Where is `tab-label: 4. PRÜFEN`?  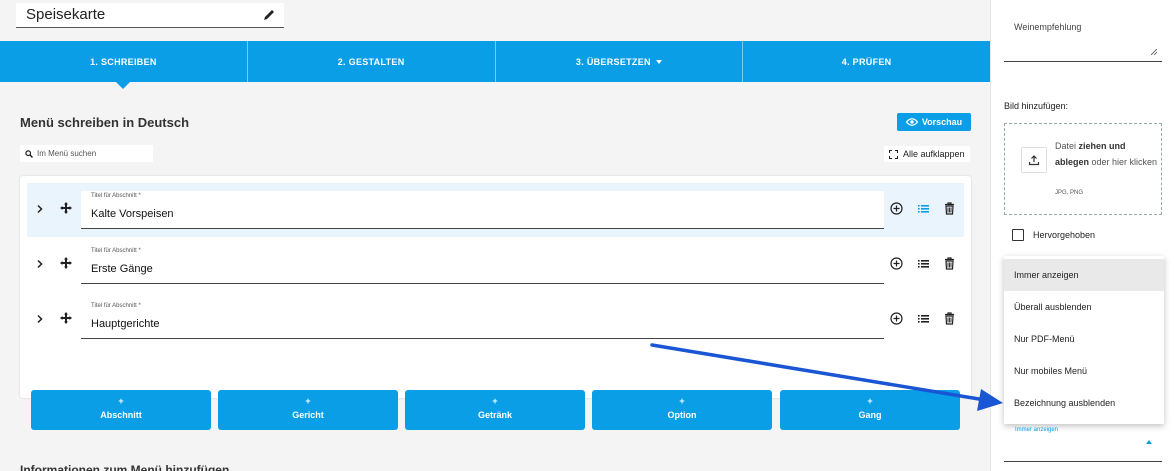
tab-label: 4. PRÜFEN is located at coordinates (866, 61).